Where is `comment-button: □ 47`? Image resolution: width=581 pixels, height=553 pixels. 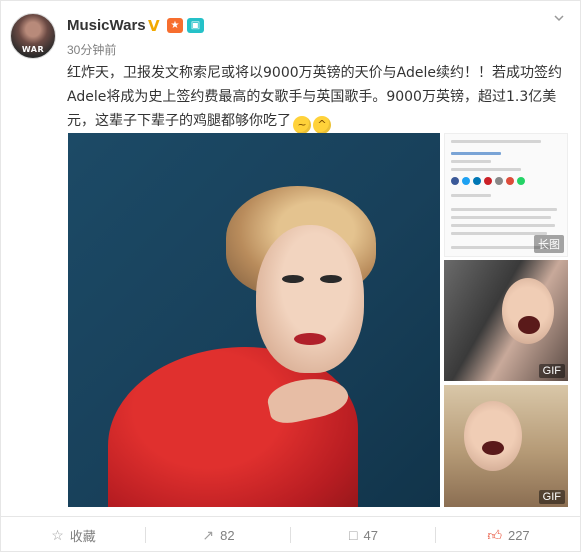
comment-button: □ 47 is located at coordinates (363, 535).